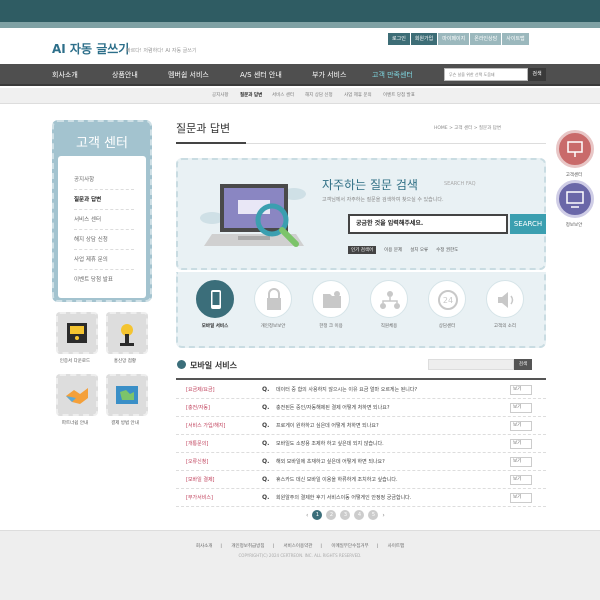  What do you see at coordinates (188, 75) in the screenshot?
I see `nav-item-membership: 멤버쉽 서비스` at bounding box center [188, 75].